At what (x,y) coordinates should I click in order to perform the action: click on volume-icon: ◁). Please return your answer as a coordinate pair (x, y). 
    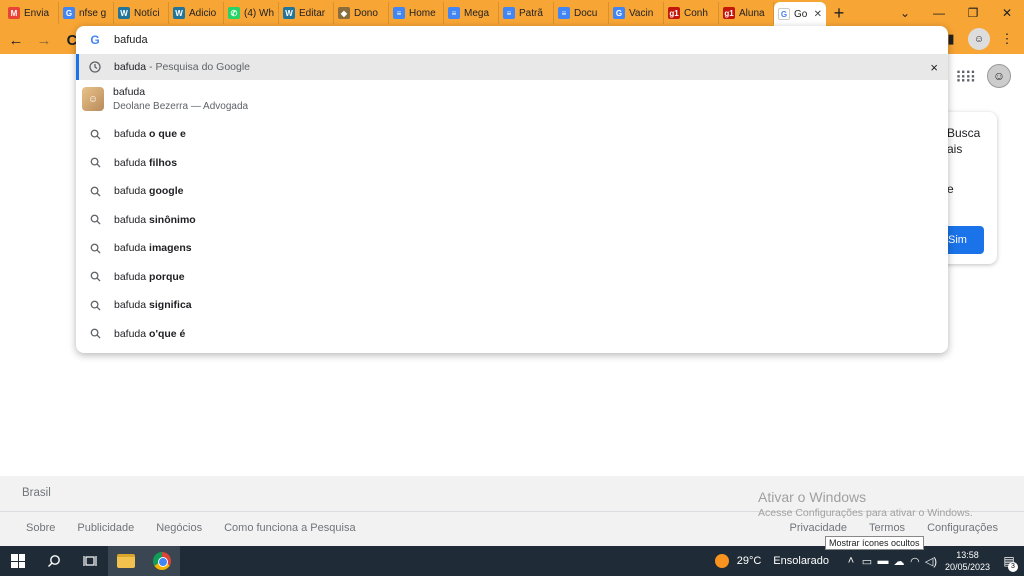
    Looking at the image, I should click on (931, 561).